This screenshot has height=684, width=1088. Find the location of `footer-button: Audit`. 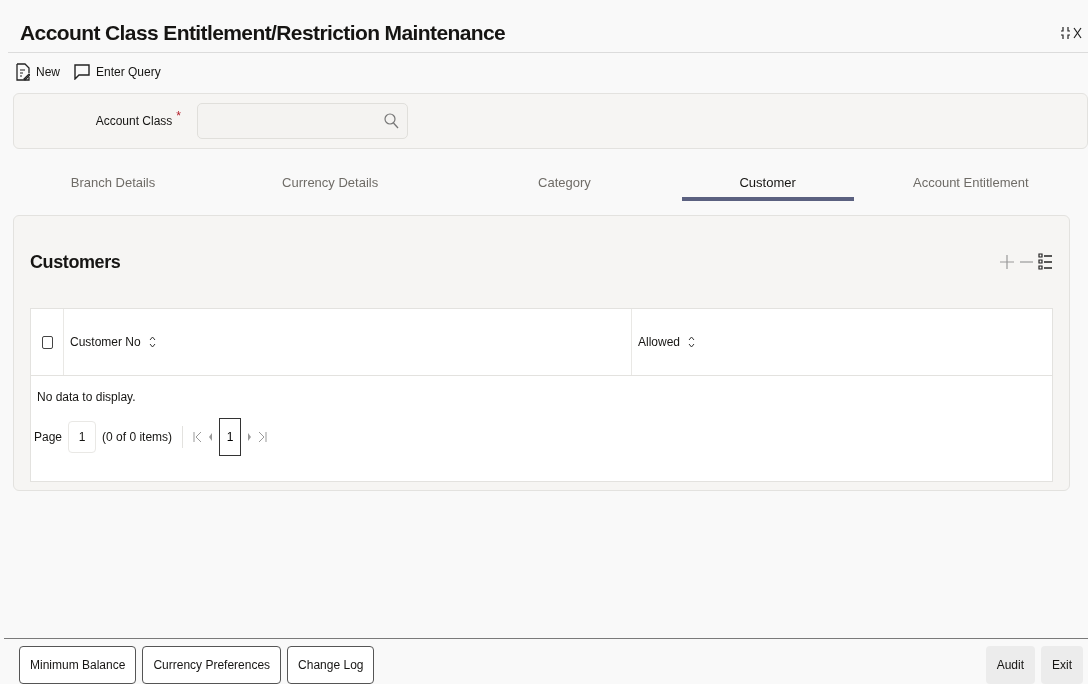

footer-button: Audit is located at coordinates (1010, 665).